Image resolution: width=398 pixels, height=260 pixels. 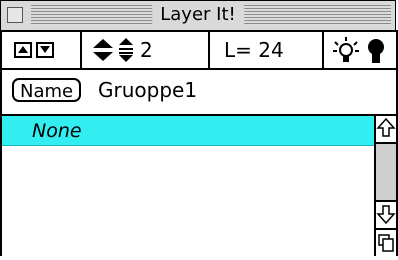 I want to click on window-title: Layer It!, so click(x=198, y=15).